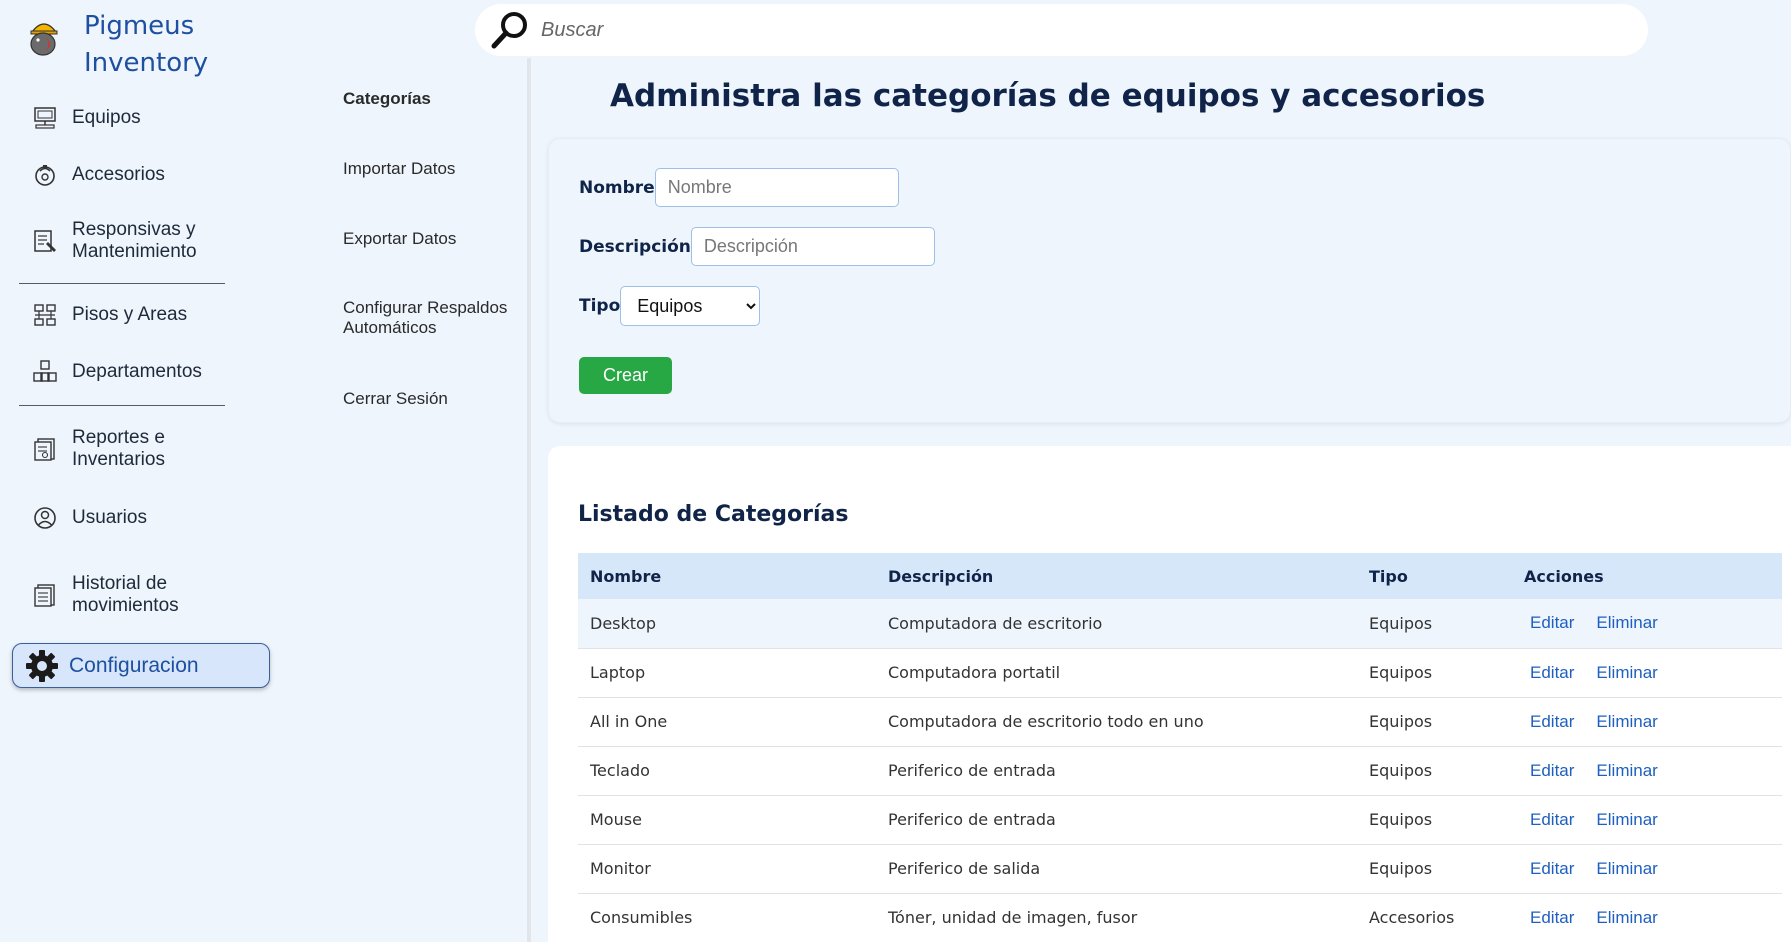 This screenshot has width=1791, height=942. Describe the element at coordinates (1041, 30) in the screenshot. I see `search-input` at that location.